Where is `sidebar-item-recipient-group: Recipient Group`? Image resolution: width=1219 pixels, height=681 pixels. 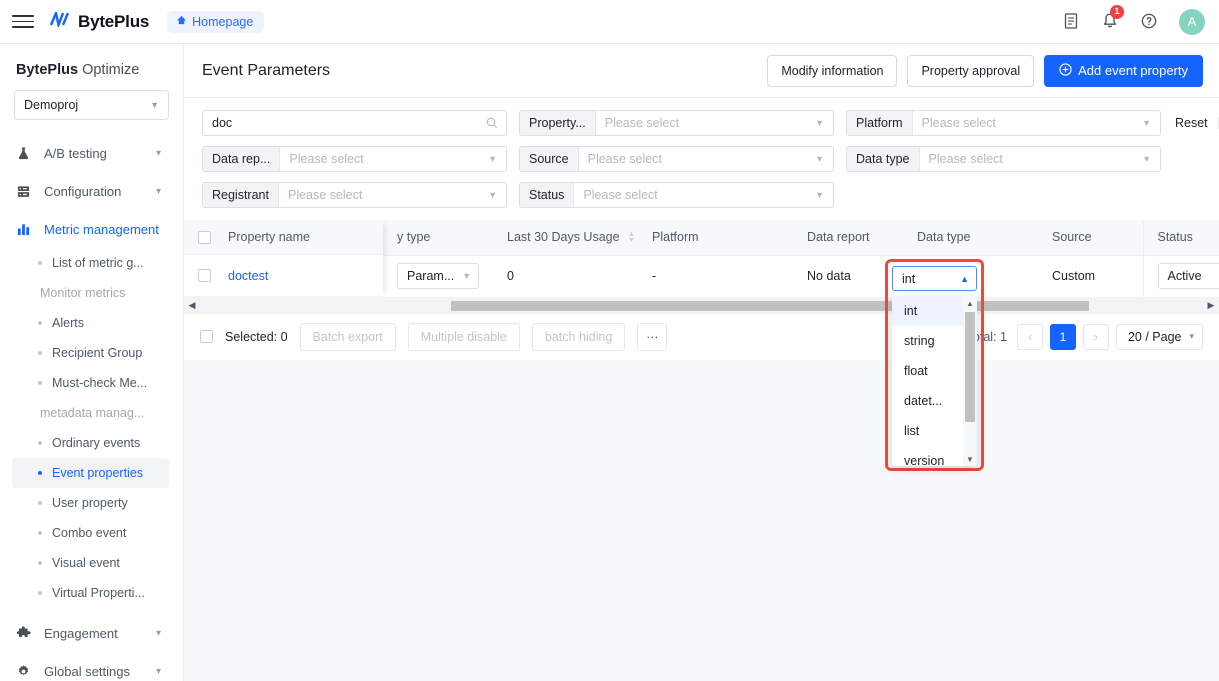 sidebar-item-recipient-group: Recipient Group is located at coordinates (90, 353).